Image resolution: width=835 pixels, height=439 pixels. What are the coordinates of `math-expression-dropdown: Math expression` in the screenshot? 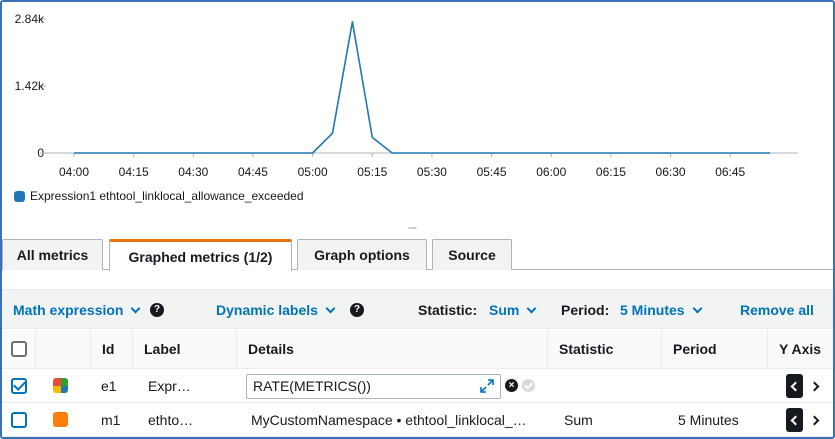 It's located at (77, 310).